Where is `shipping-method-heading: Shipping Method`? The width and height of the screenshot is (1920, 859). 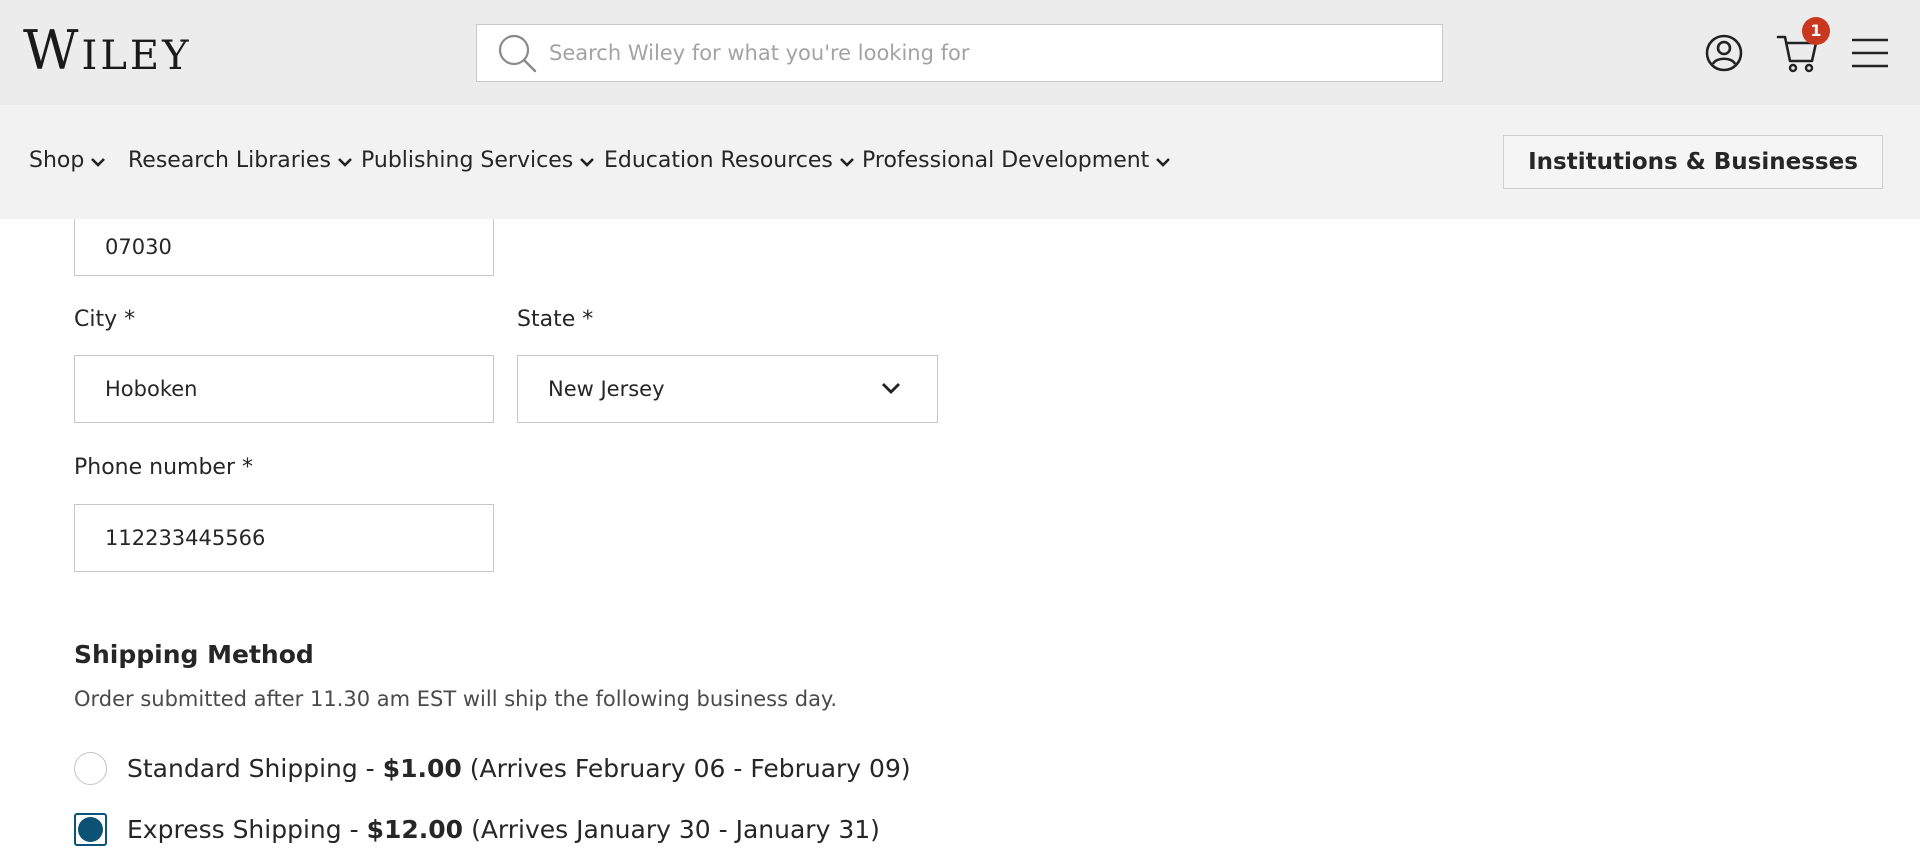 shipping-method-heading: Shipping Method is located at coordinates (194, 654).